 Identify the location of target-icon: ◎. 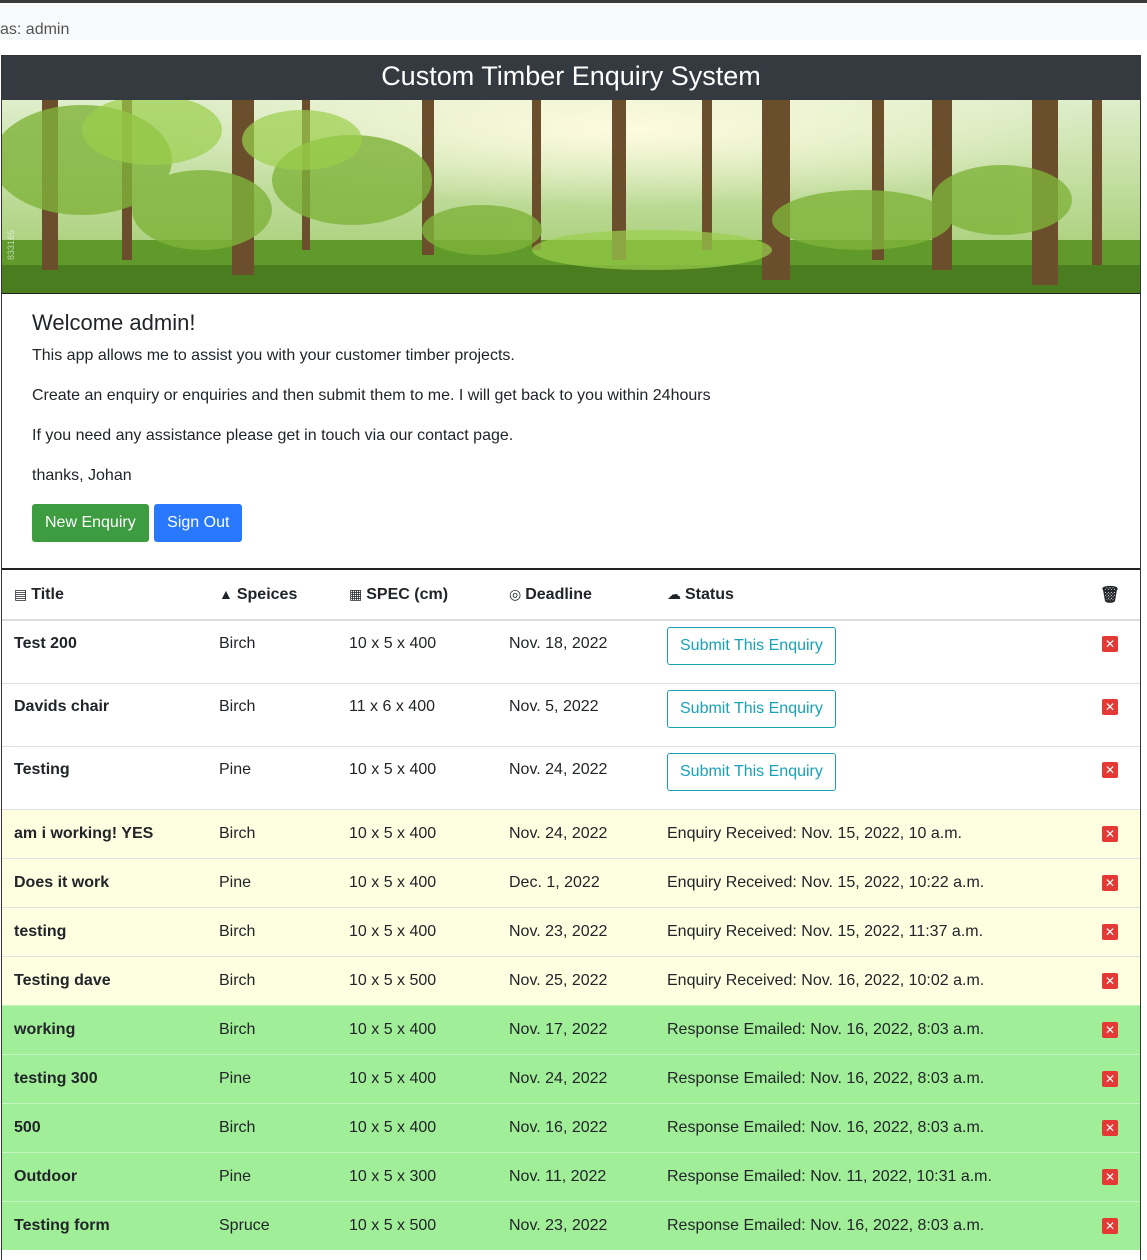
(515, 593).